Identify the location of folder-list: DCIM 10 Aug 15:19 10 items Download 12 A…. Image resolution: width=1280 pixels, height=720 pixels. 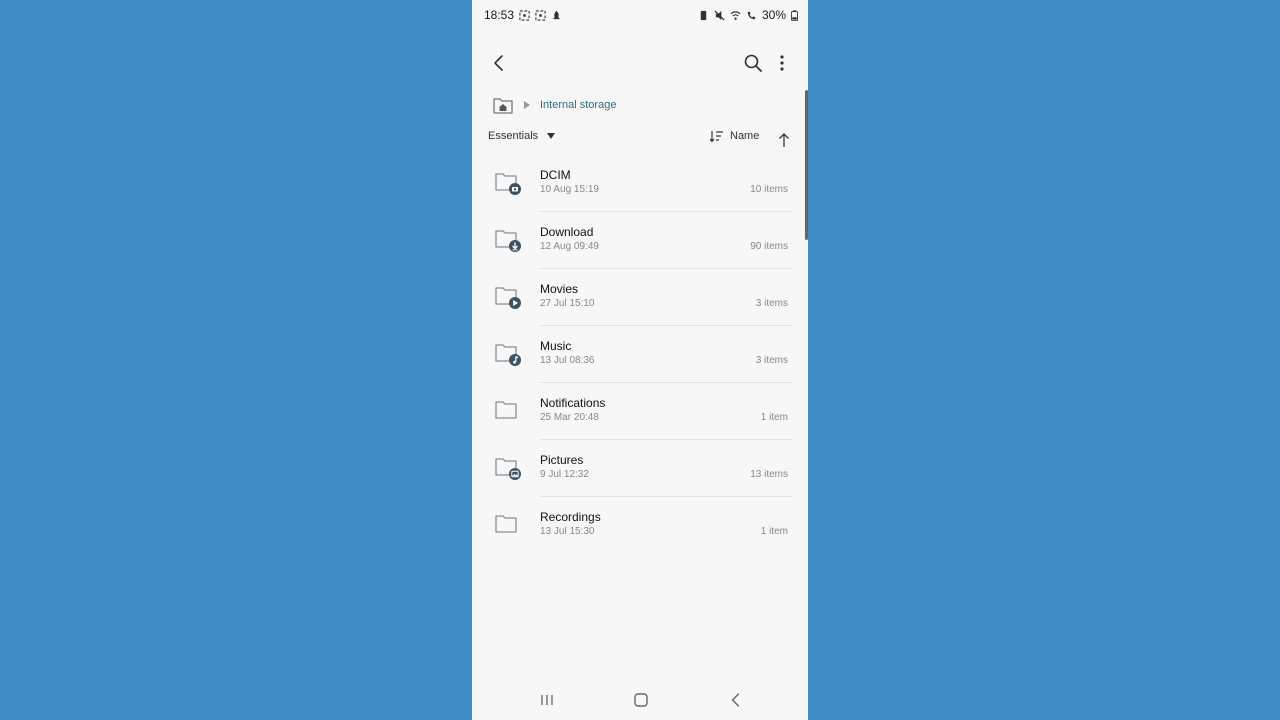
(640, 354).